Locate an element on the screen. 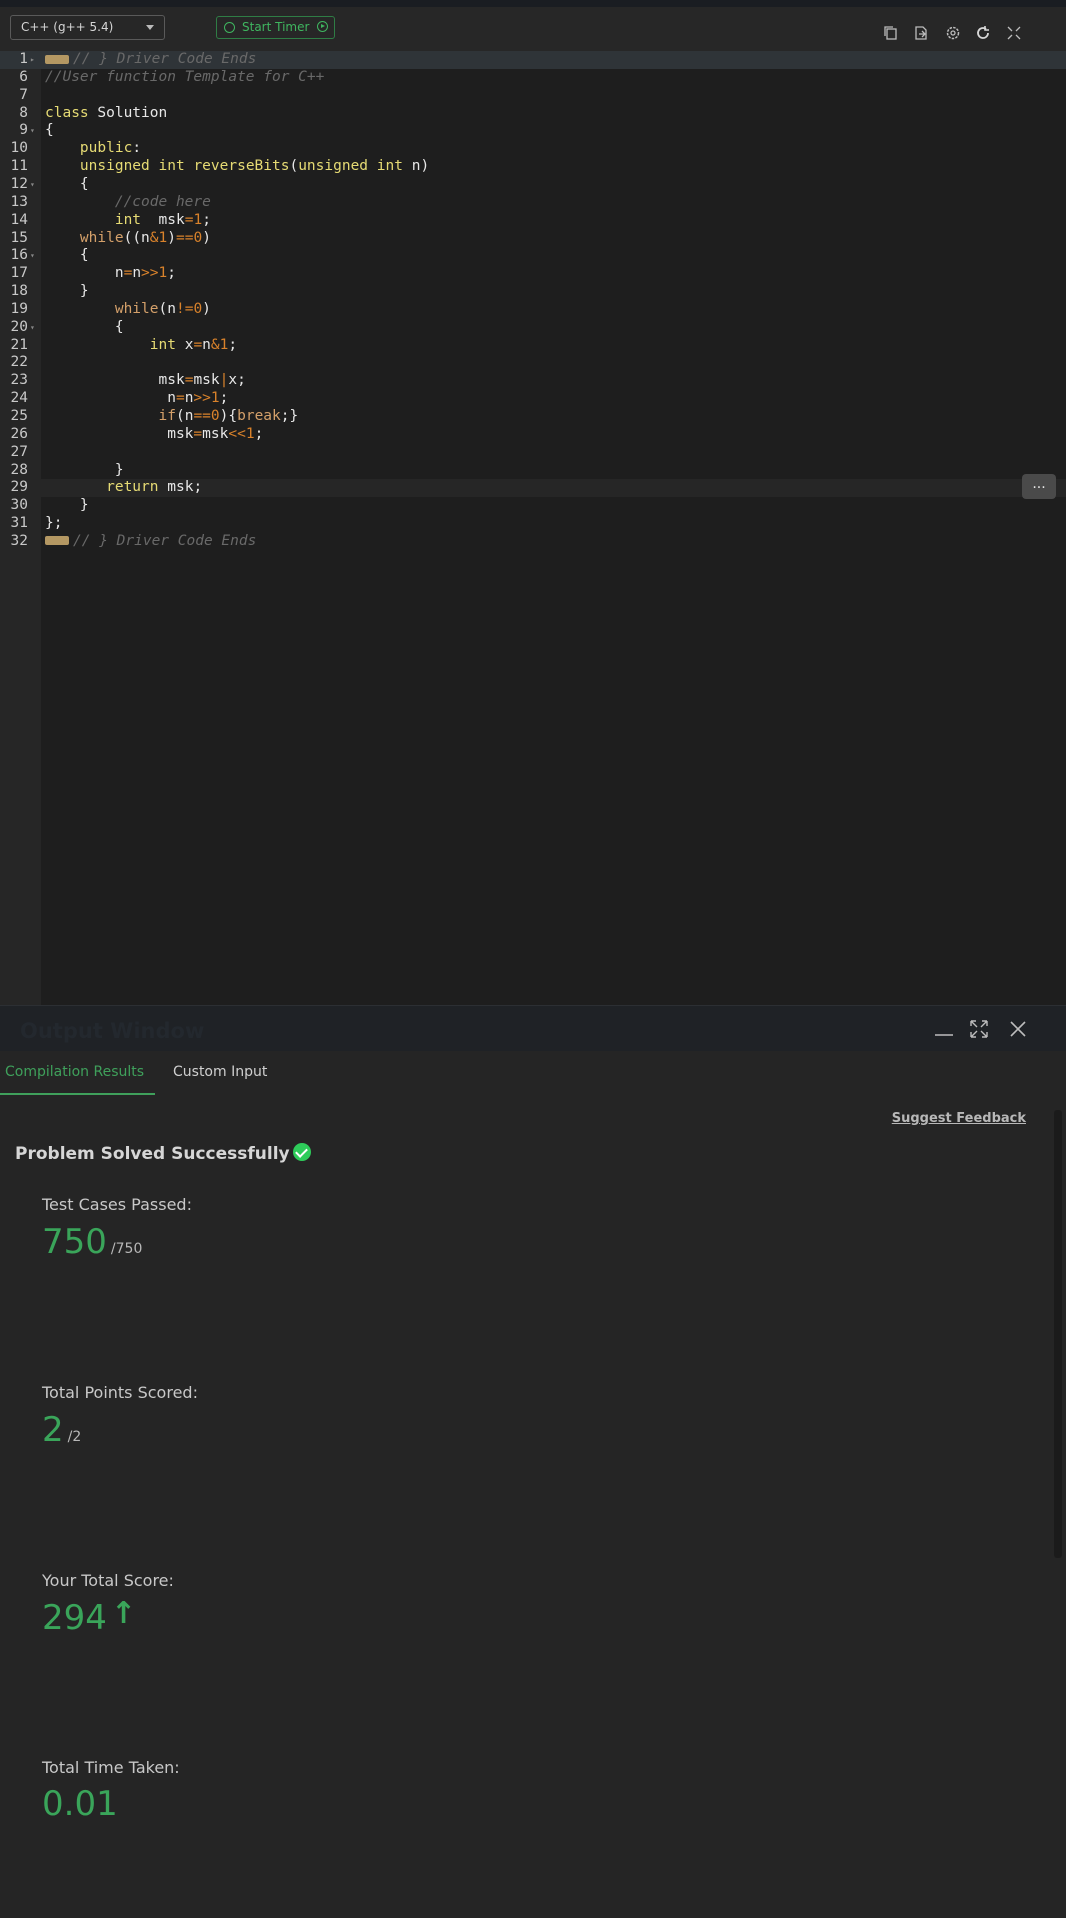 The height and width of the screenshot is (1918, 1066). code-line: 15 while((n&1)==0) is located at coordinates (533, 239).